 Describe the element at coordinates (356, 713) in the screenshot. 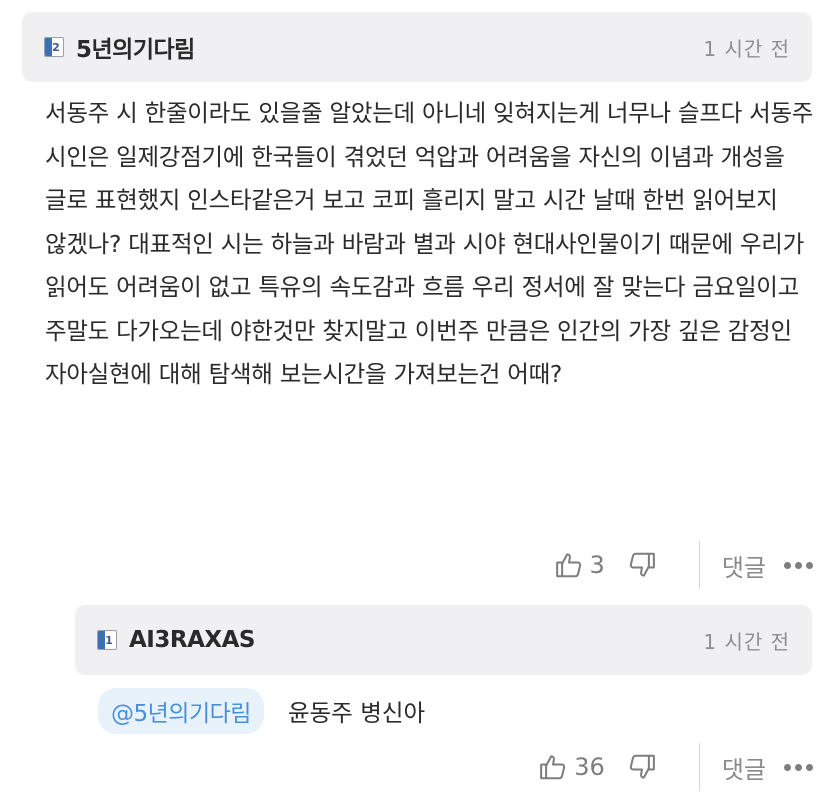

I see `reply-text: 윤동주 병신아` at that location.